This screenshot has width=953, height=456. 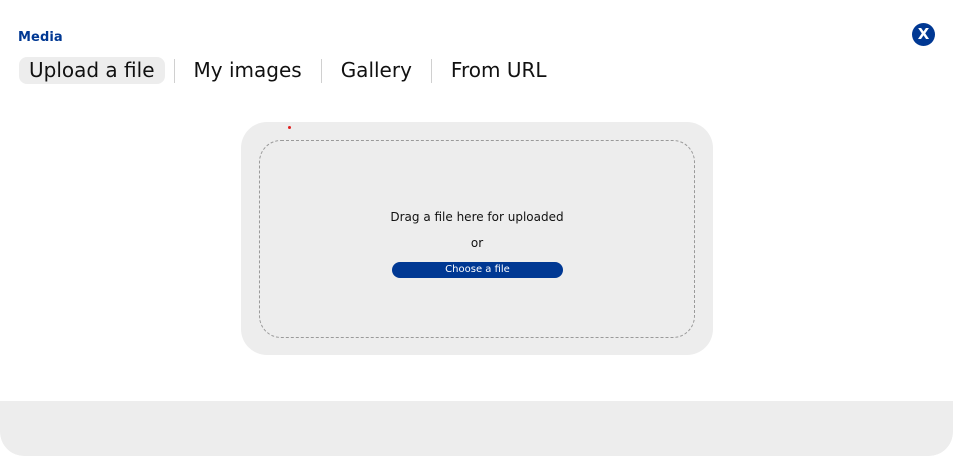 I want to click on close-button: X, so click(x=923, y=34).